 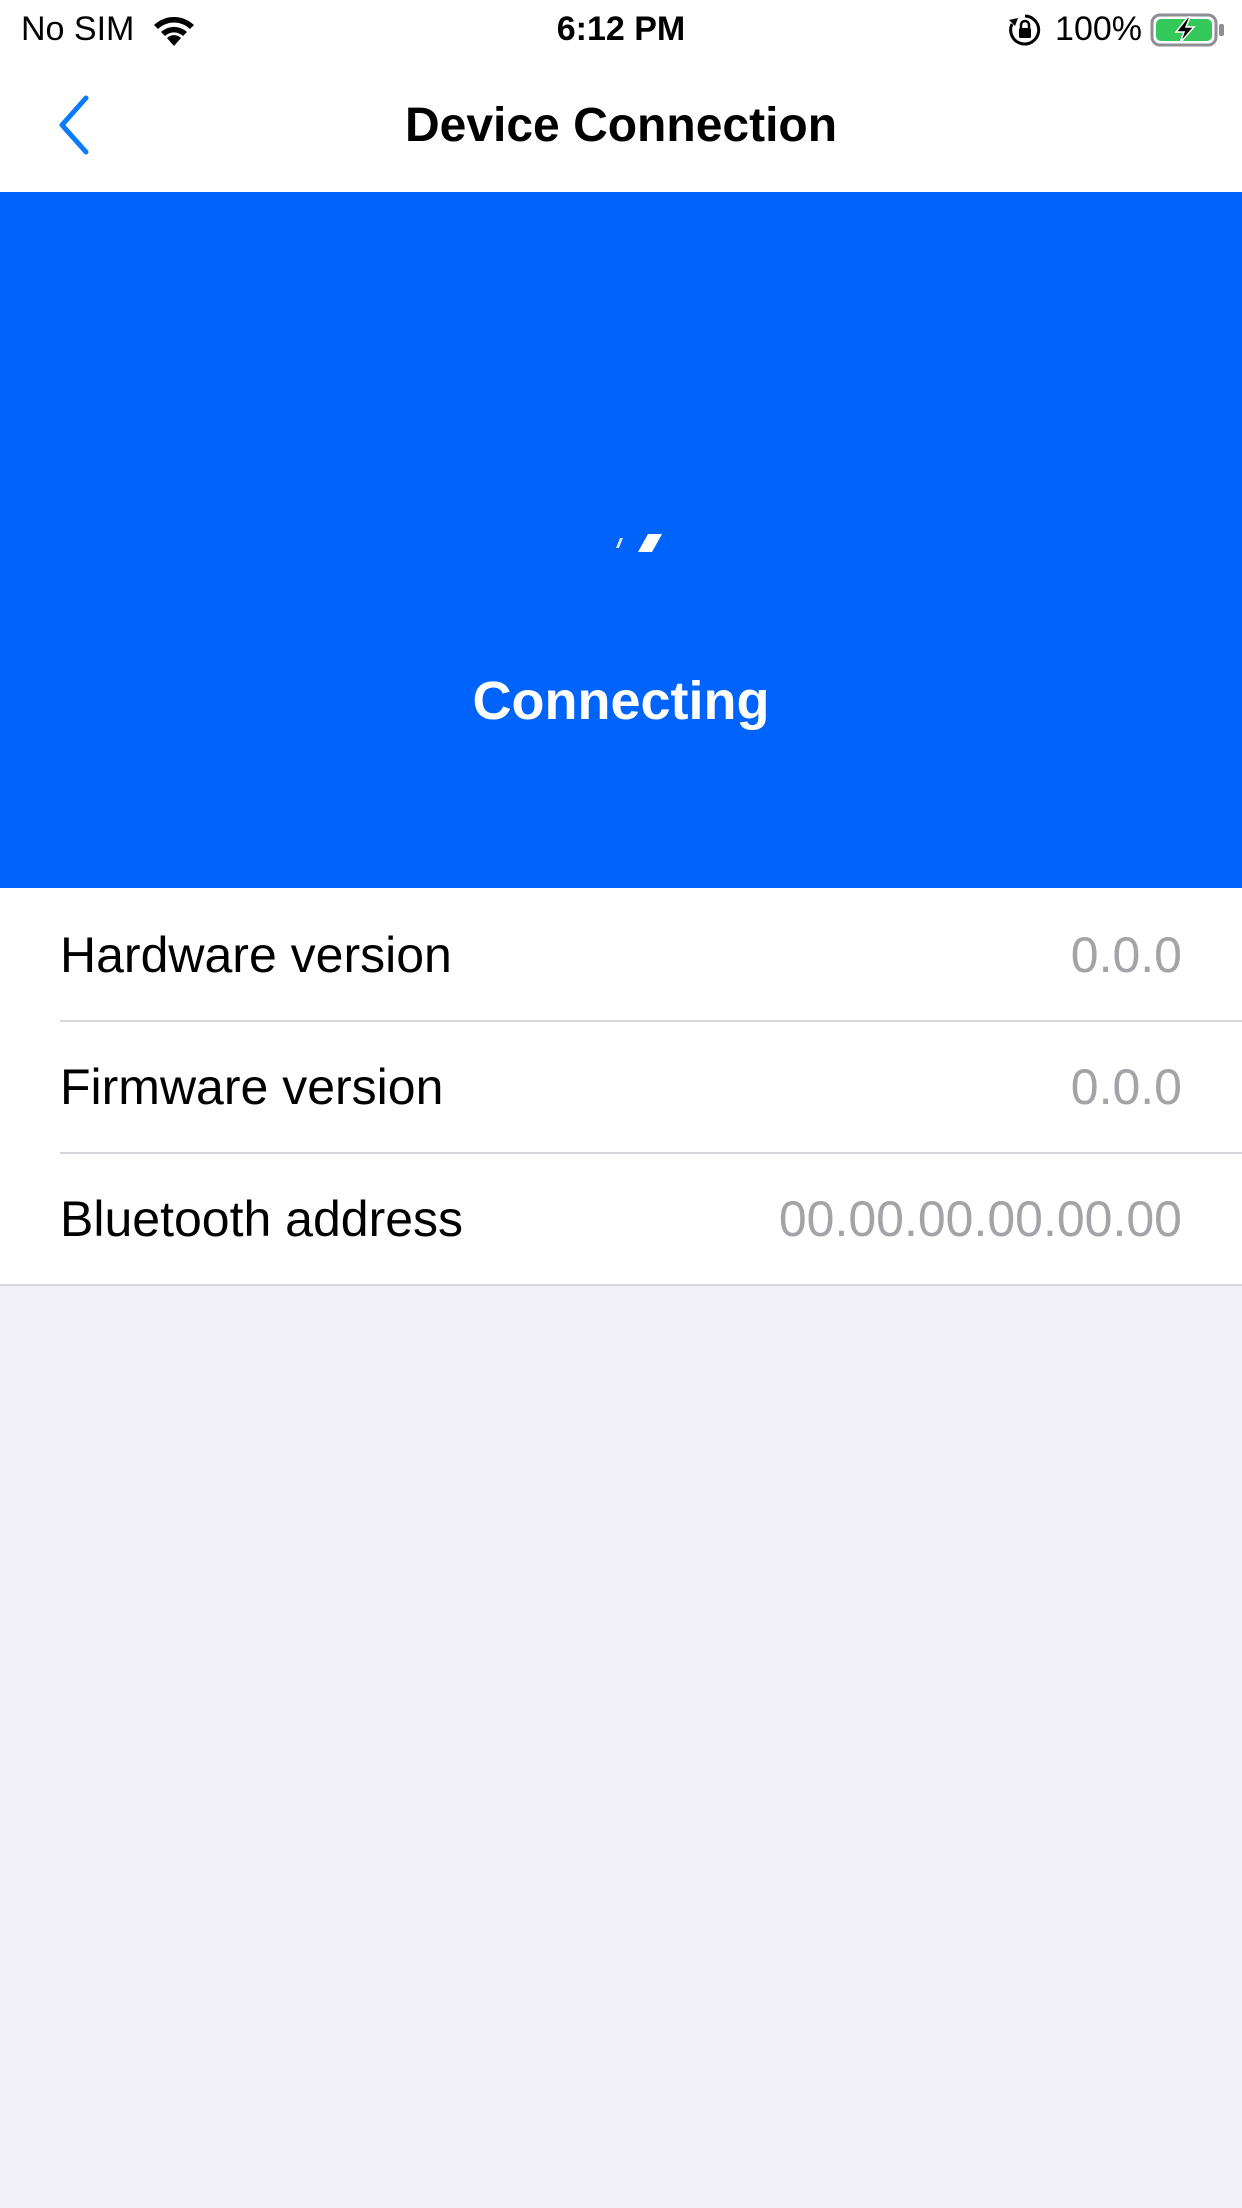 What do you see at coordinates (1126, 955) in the screenshot?
I see `hardware-version-value: 0.0.0` at bounding box center [1126, 955].